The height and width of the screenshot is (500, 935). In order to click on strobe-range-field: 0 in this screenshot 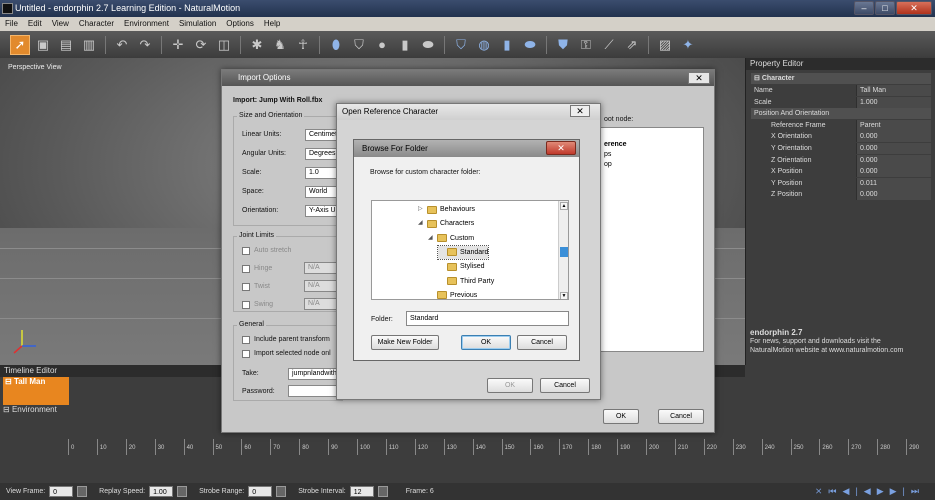, I will do `click(260, 491)`.